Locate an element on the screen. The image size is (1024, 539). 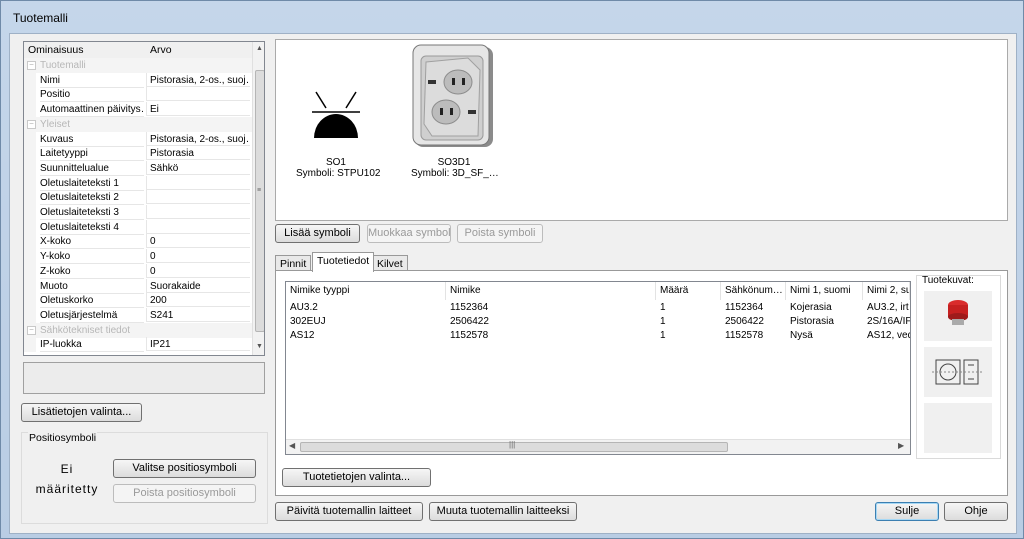
property-row: Oletuslaiteteksti 3 is located at coordinates (138, 212).